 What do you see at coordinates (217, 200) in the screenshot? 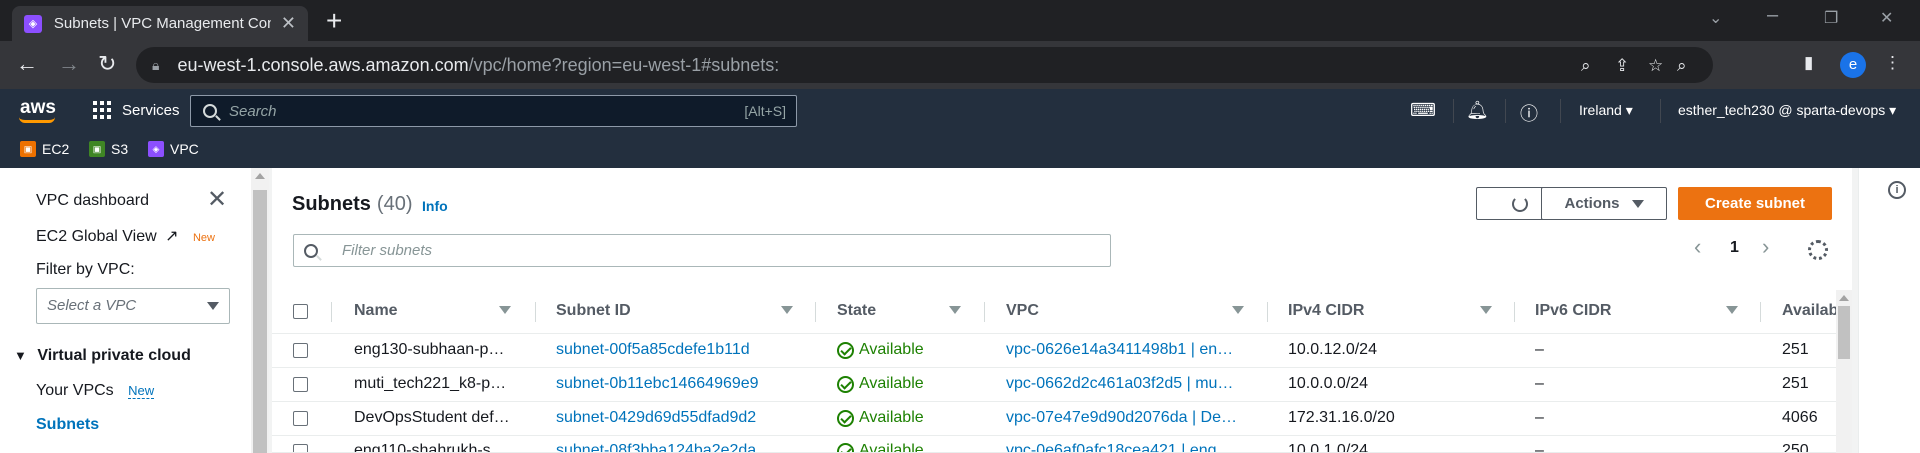
I see `close-icon: ✕` at bounding box center [217, 200].